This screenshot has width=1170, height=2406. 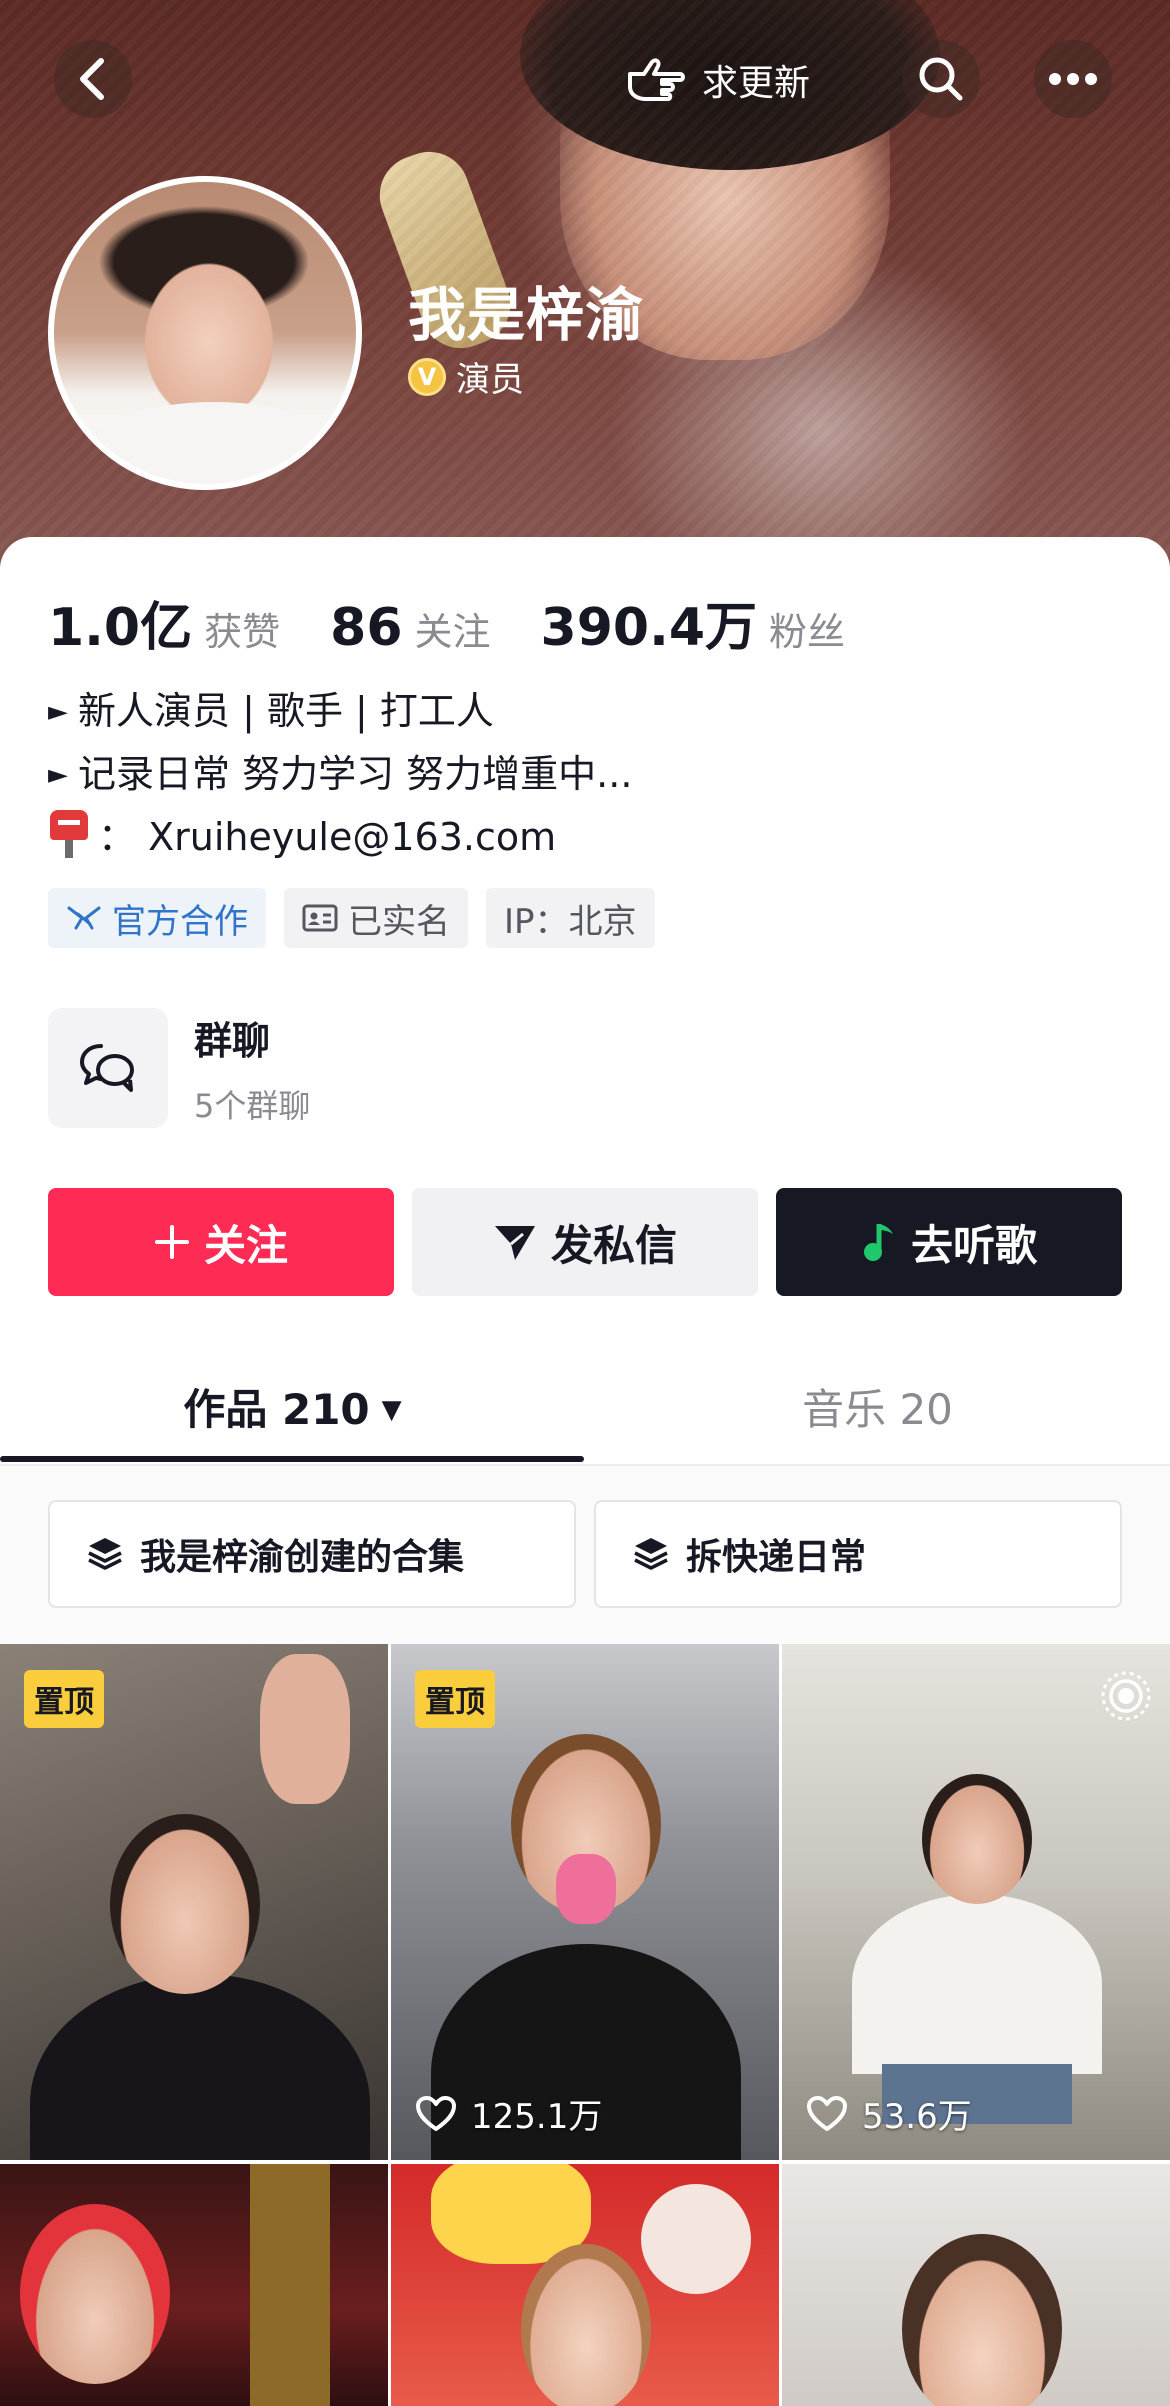 What do you see at coordinates (180, 921) in the screenshot?
I see `official-cooperation-label: 官方合作` at bounding box center [180, 921].